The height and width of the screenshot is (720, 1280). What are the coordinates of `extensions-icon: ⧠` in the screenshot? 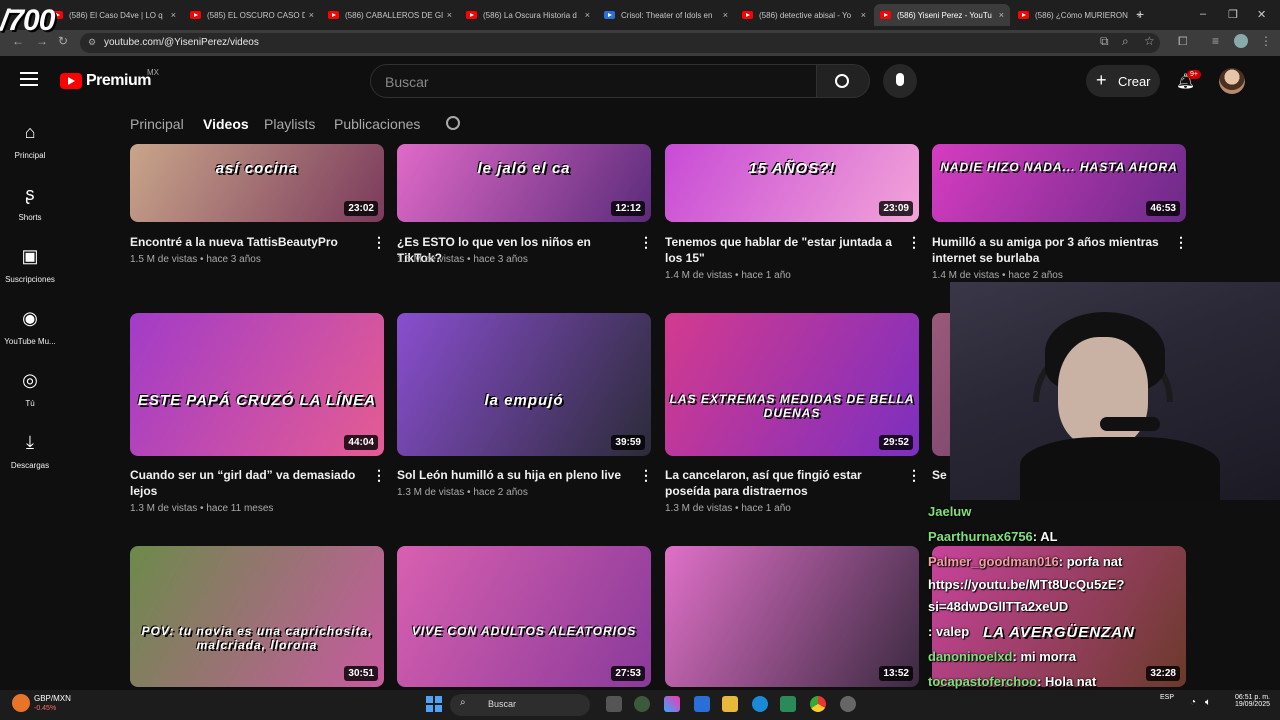 It's located at (1183, 41).